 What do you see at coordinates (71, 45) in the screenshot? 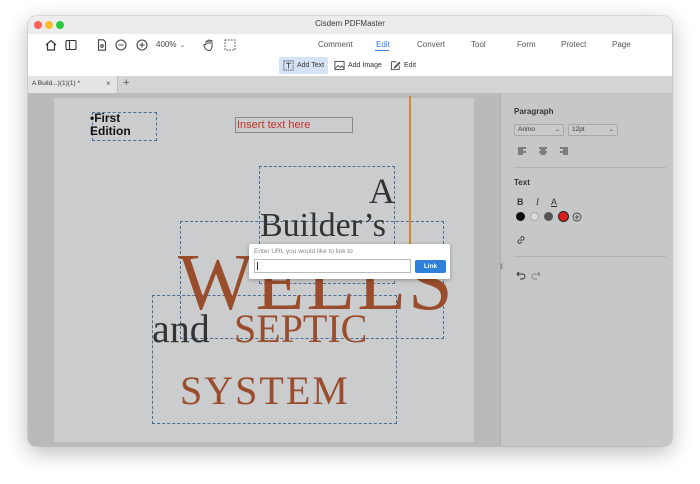
I see `sidebar-toggle-icon` at bounding box center [71, 45].